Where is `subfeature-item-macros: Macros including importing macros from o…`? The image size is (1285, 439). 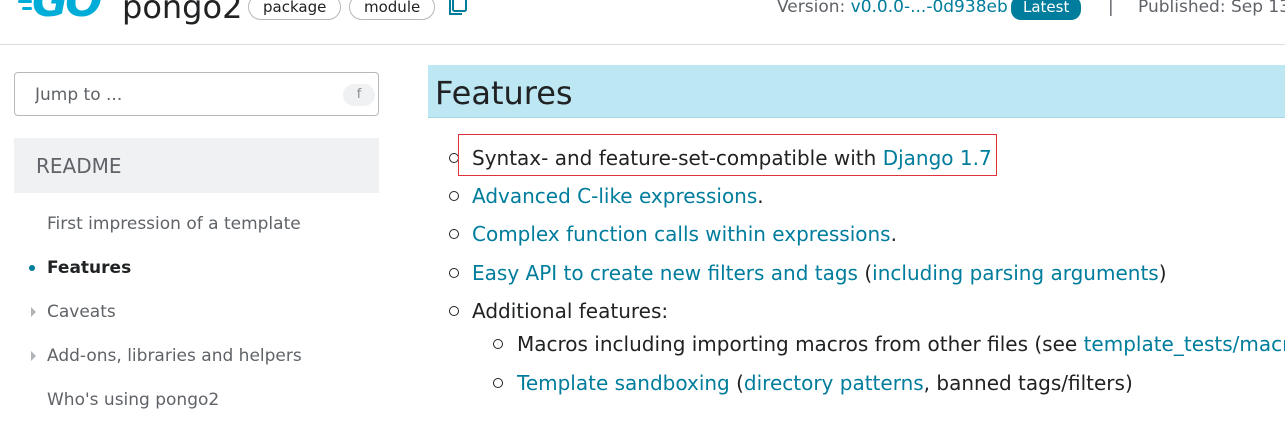
subfeature-item-macros: Macros including importing macros from o… is located at coordinates (901, 344).